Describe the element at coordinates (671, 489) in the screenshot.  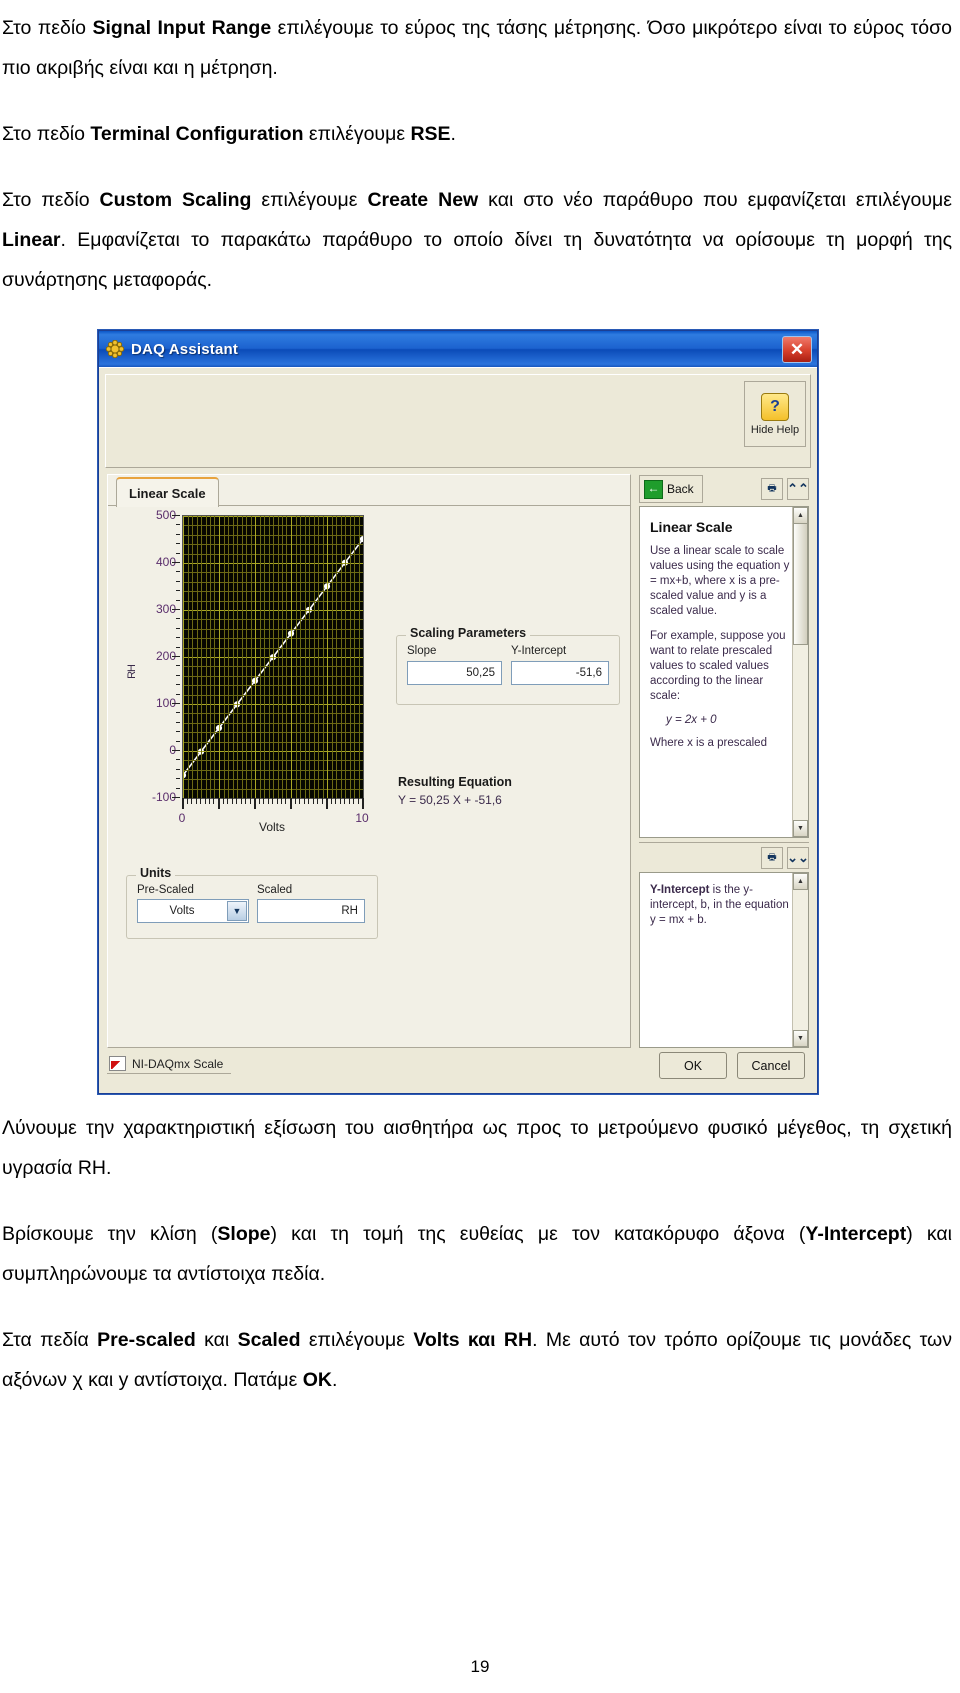
I see `back-button: ← Back` at that location.